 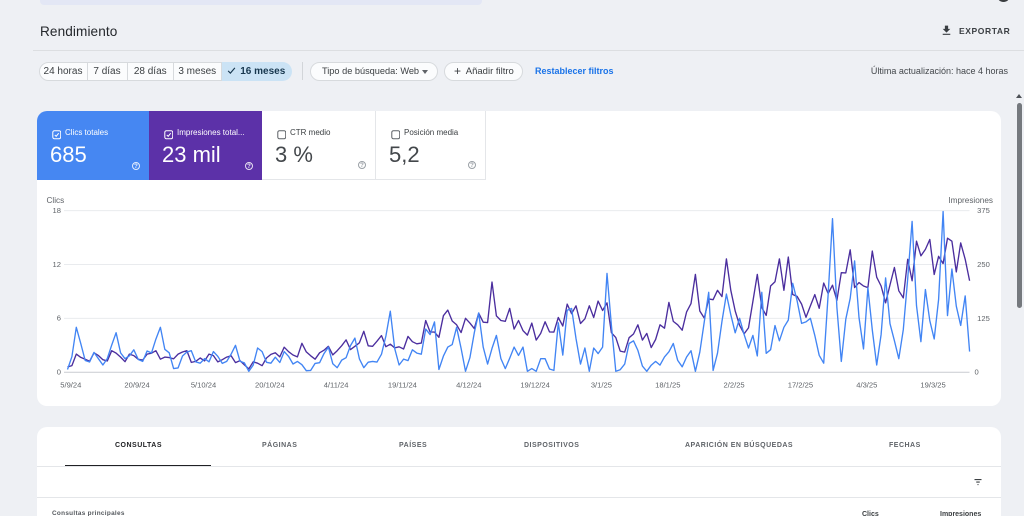 What do you see at coordinates (983, 318) in the screenshot?
I see `svg-text: 125` at bounding box center [983, 318].